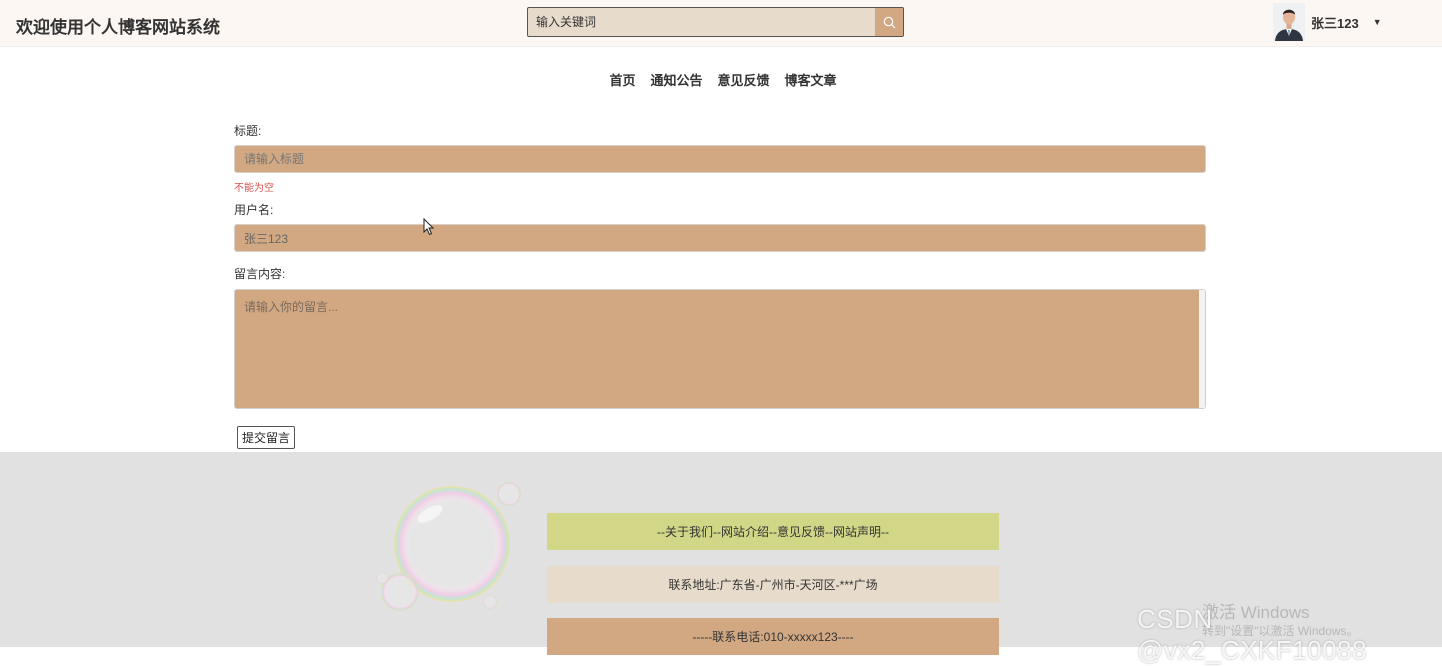 This screenshot has height=666, width=1442. I want to click on textarea-scrollbar, so click(1202, 349).